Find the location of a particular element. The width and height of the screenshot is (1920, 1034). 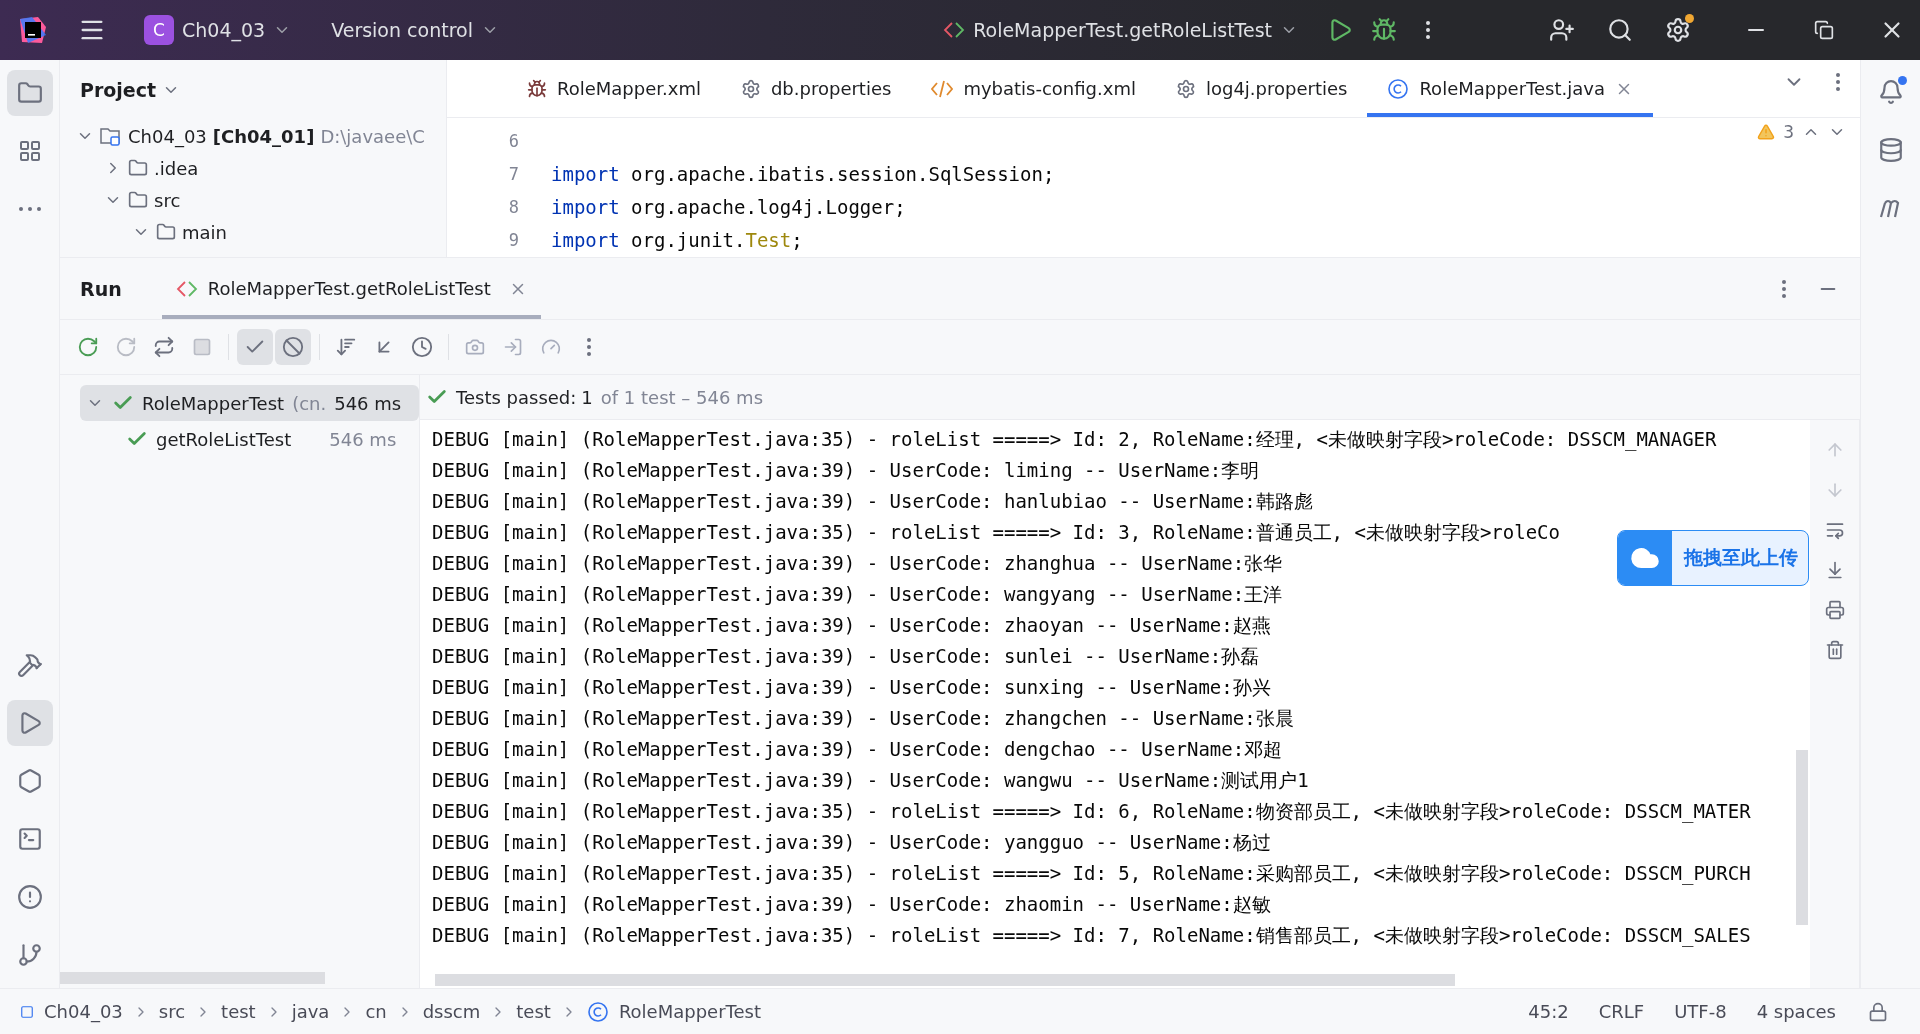

repeat-icon is located at coordinates (164, 347).